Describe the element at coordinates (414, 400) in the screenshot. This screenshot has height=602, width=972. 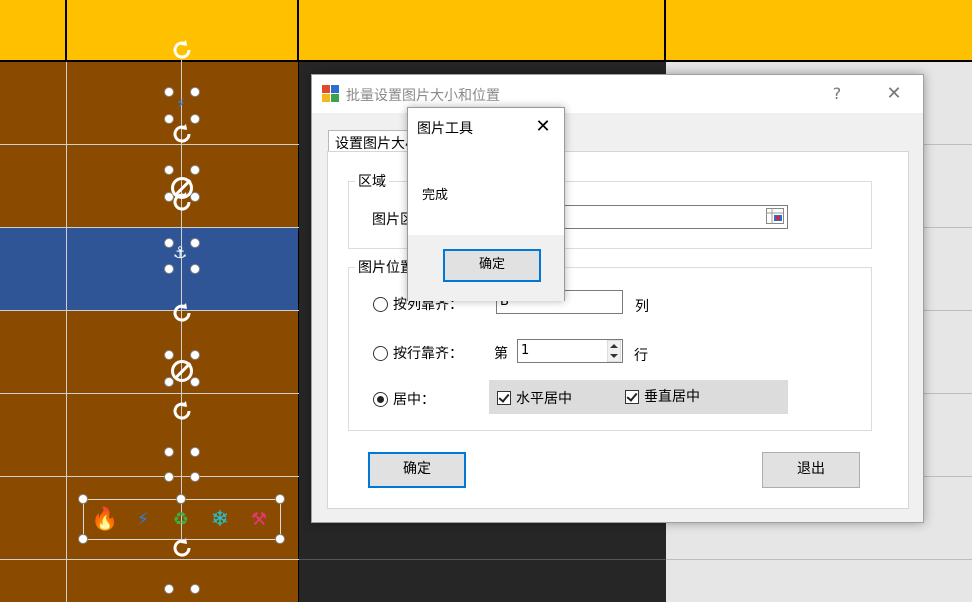
I see `center-label: 居中：` at that location.